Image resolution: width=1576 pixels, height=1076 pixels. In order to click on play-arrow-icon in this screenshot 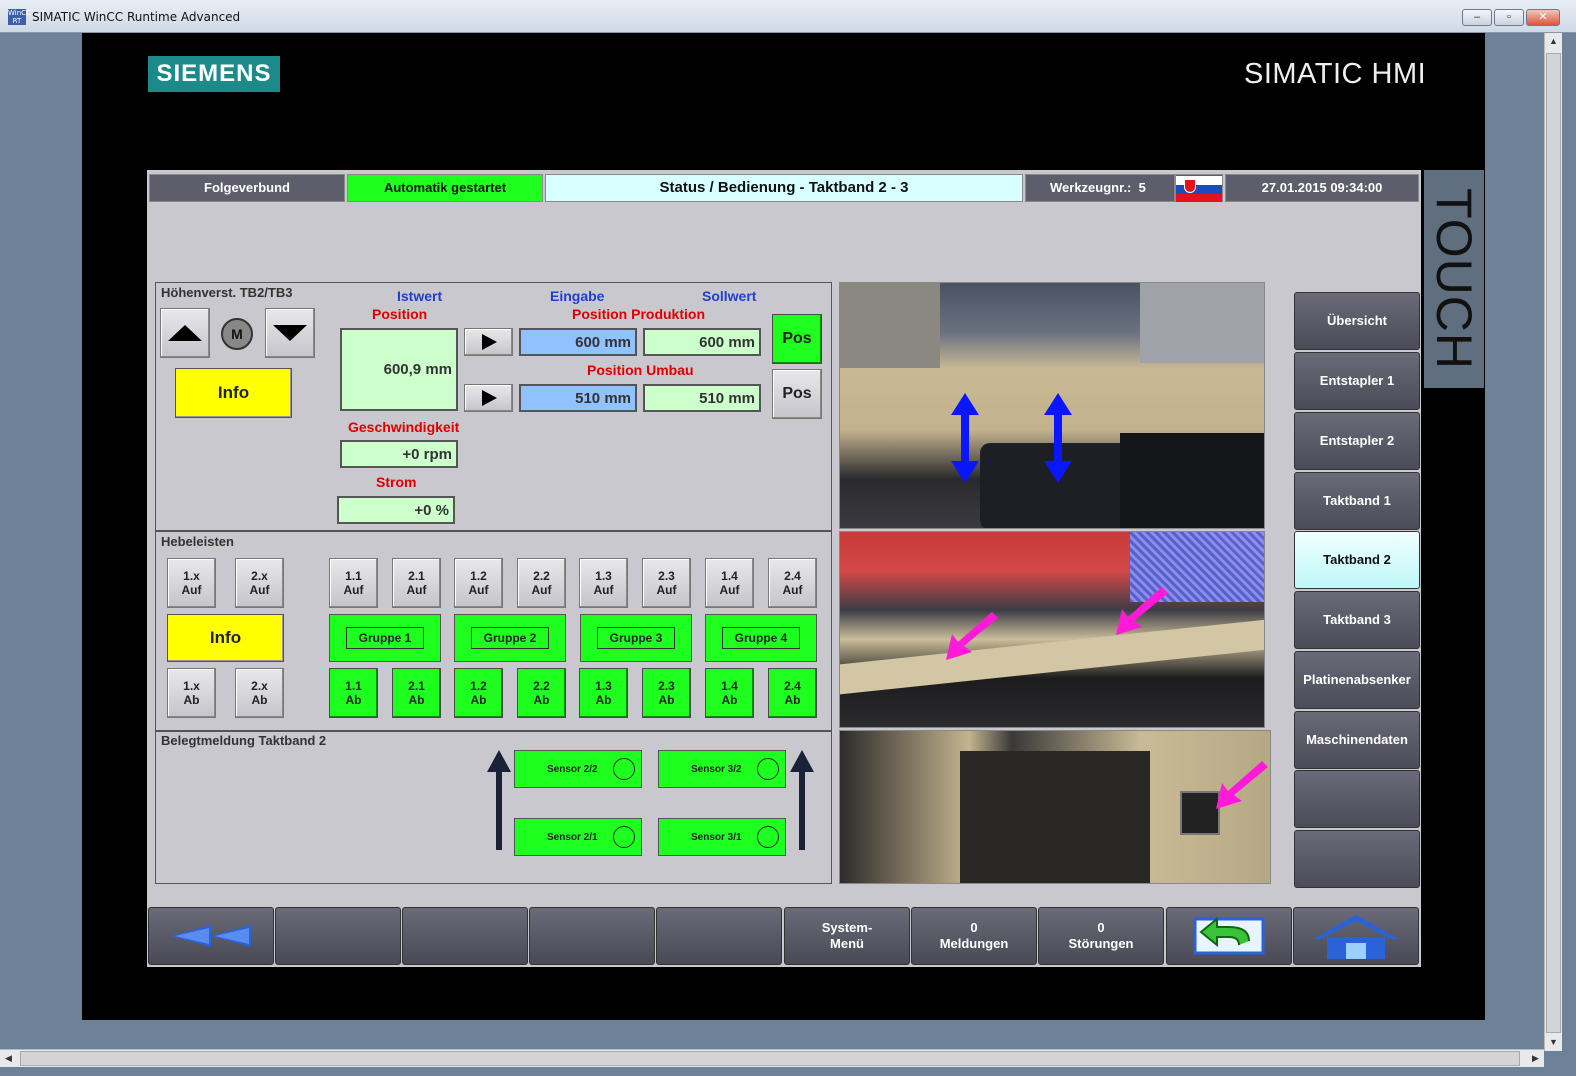, I will do `click(489, 342)`.